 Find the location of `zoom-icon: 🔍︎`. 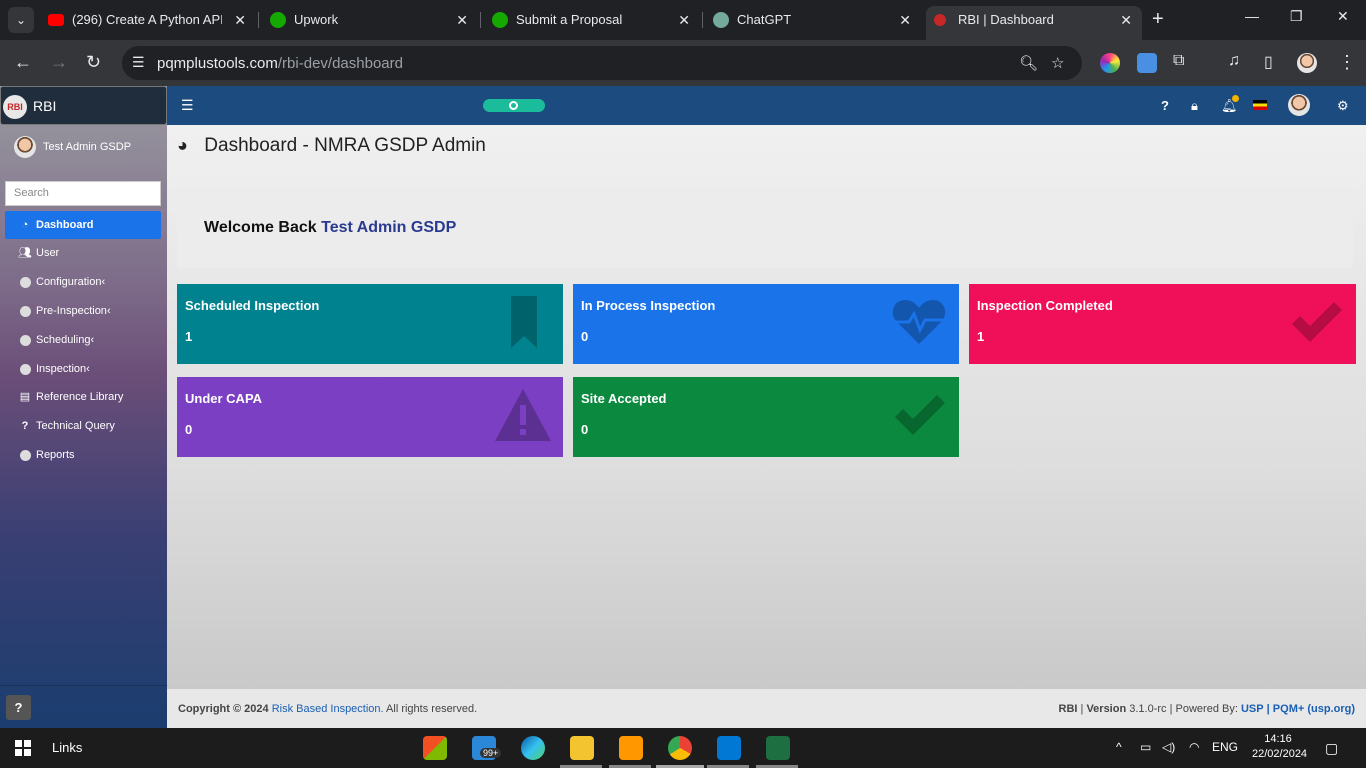

zoom-icon: 🔍︎ is located at coordinates (1028, 63).